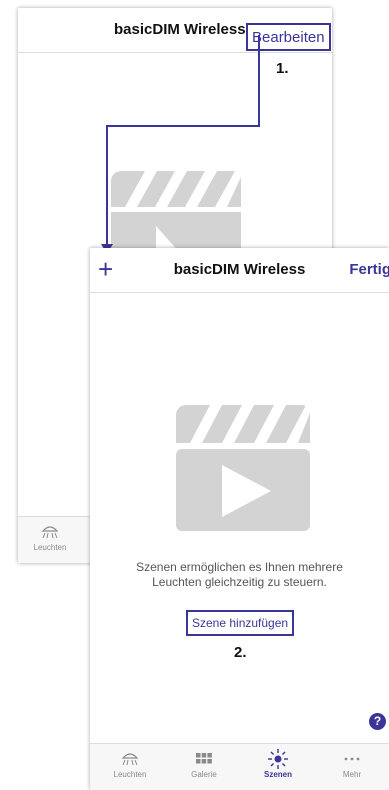  Describe the element at coordinates (277, 774) in the screenshot. I see `tab-label: Szenen` at that location.